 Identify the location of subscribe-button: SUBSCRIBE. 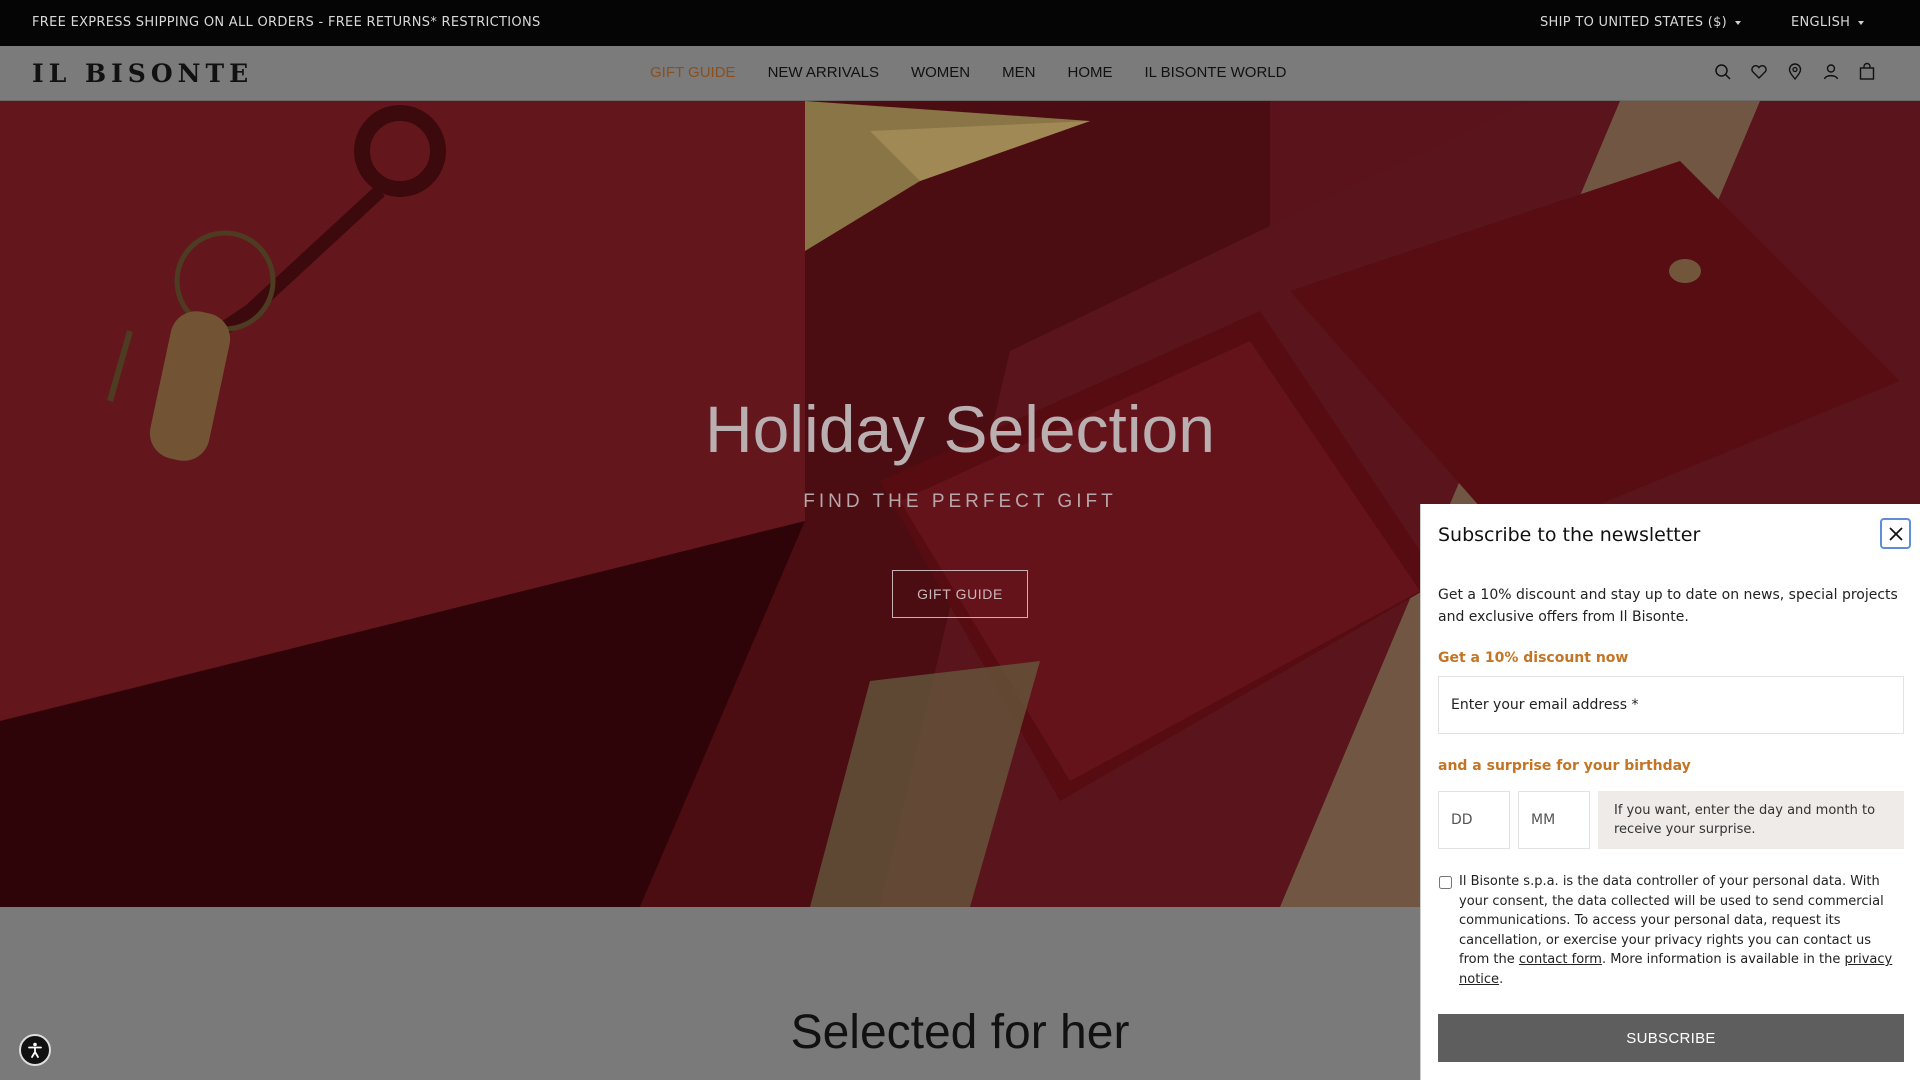
(1671, 1038).